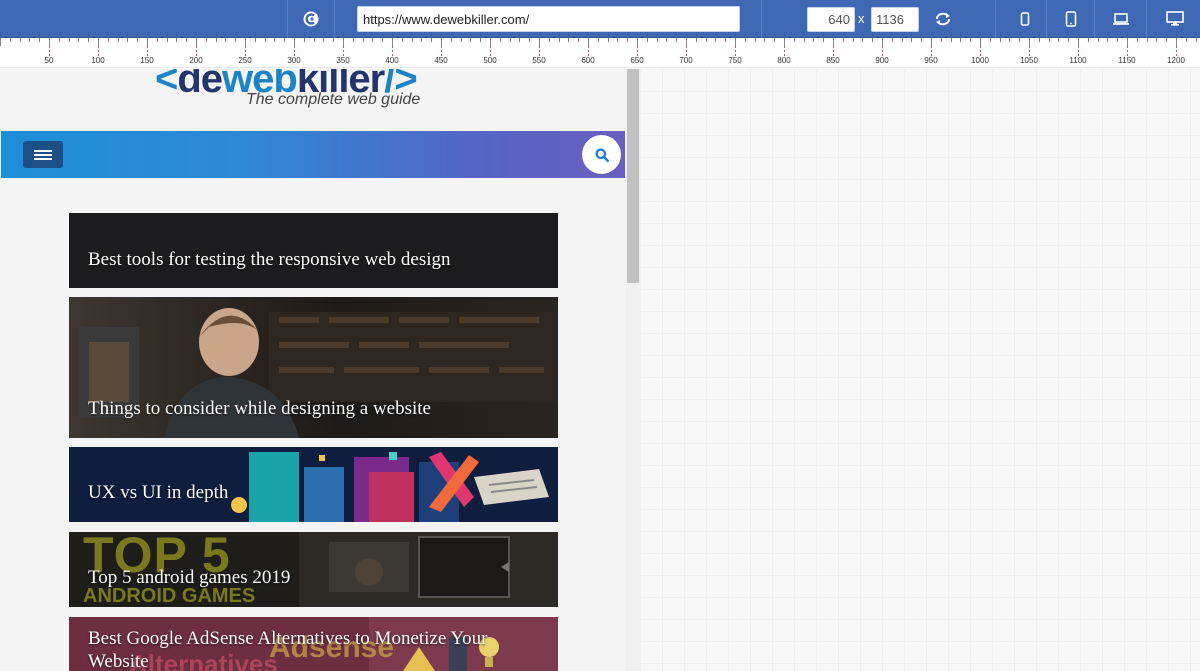 The image size is (1200, 671). What do you see at coordinates (784, 60) in the screenshot?
I see `ruler-label: 800` at bounding box center [784, 60].